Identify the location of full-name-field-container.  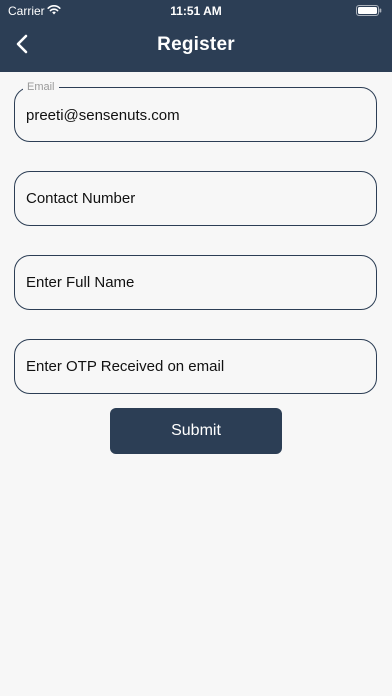
(195, 282).